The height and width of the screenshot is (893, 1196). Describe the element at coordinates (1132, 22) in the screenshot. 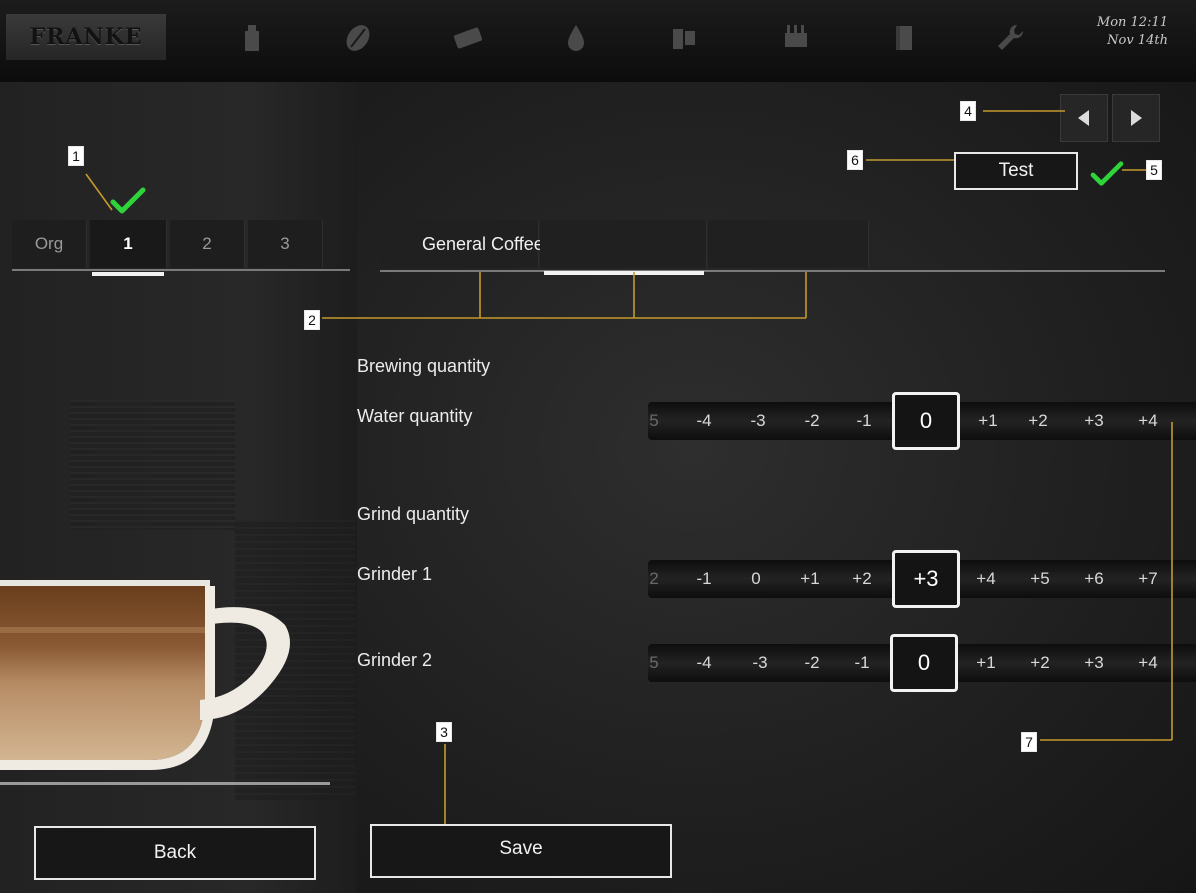

I see `clock-day-time: Mon 12:11` at that location.